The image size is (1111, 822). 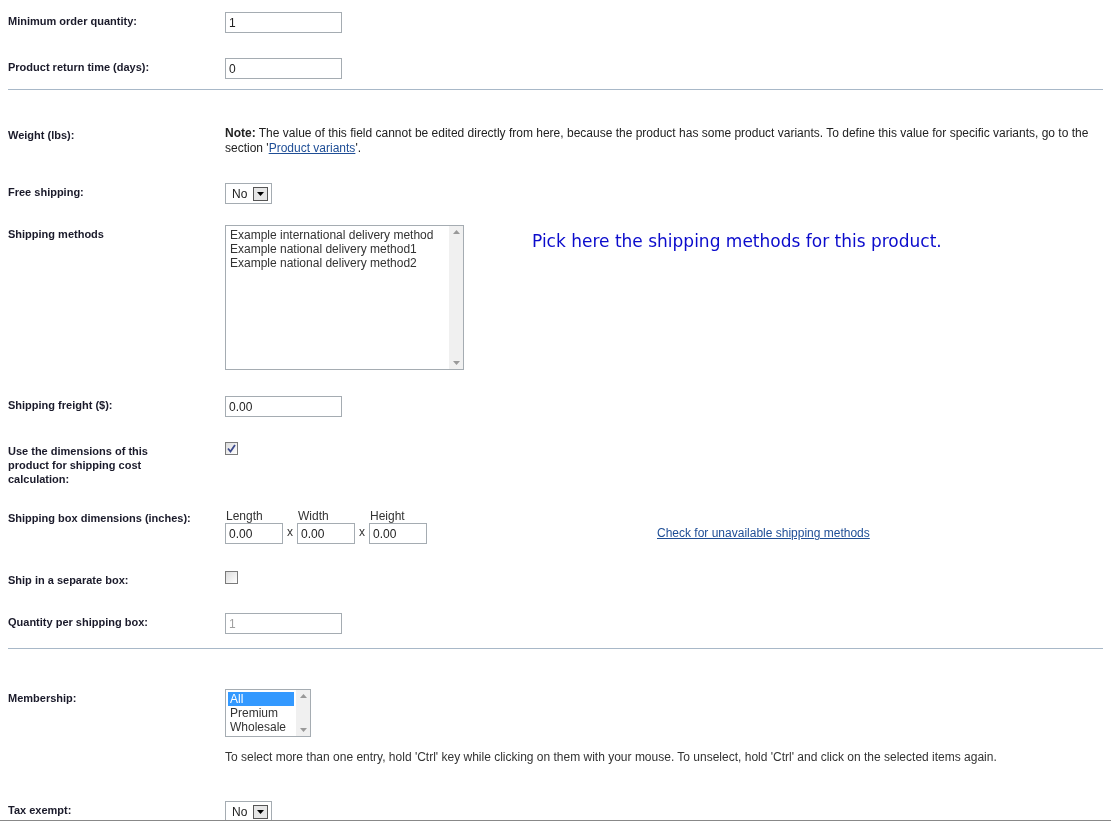 I want to click on field-label: Shipping methods, so click(x=56, y=234).